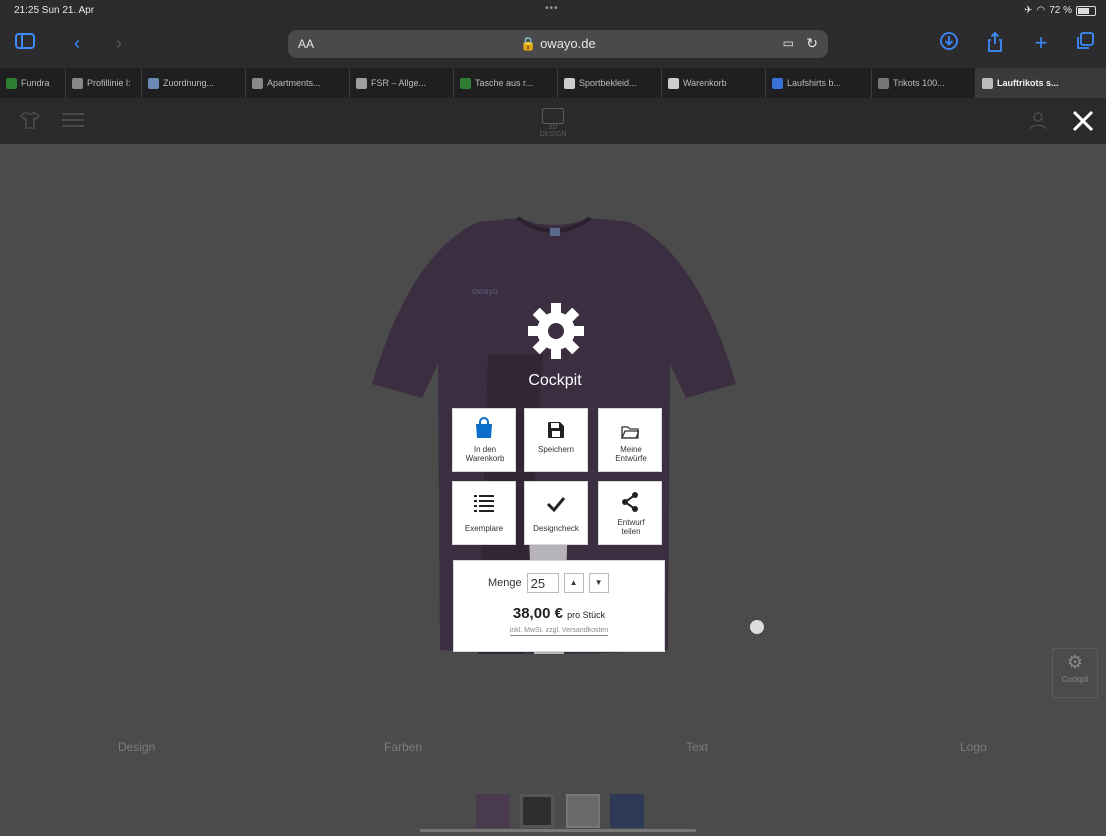 This screenshot has width=1106, height=836. What do you see at coordinates (705, 83) in the screenshot?
I see `tab-label: Warenkorb` at bounding box center [705, 83].